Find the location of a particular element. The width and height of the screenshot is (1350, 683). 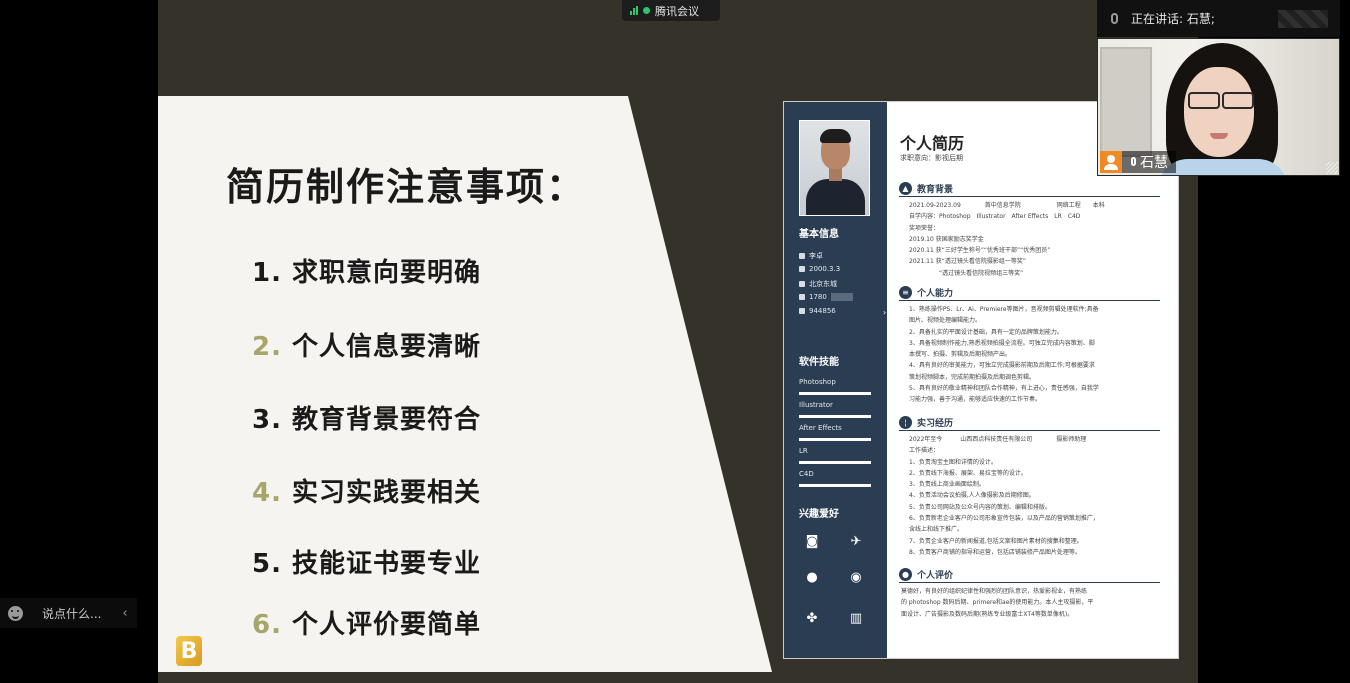

location-icon is located at coordinates (802, 284).